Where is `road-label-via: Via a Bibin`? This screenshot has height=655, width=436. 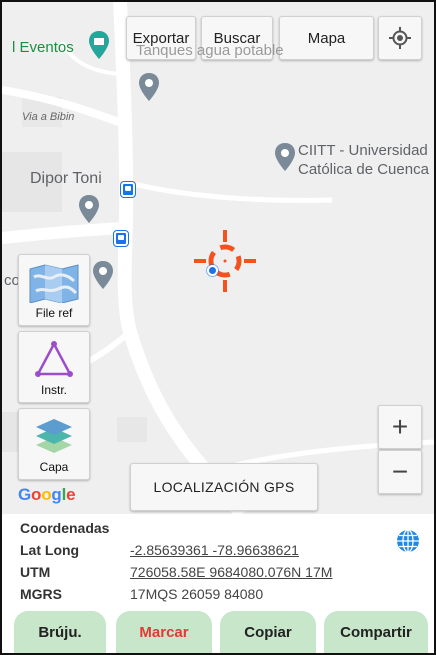 road-label-via: Via a Bibin is located at coordinates (48, 117).